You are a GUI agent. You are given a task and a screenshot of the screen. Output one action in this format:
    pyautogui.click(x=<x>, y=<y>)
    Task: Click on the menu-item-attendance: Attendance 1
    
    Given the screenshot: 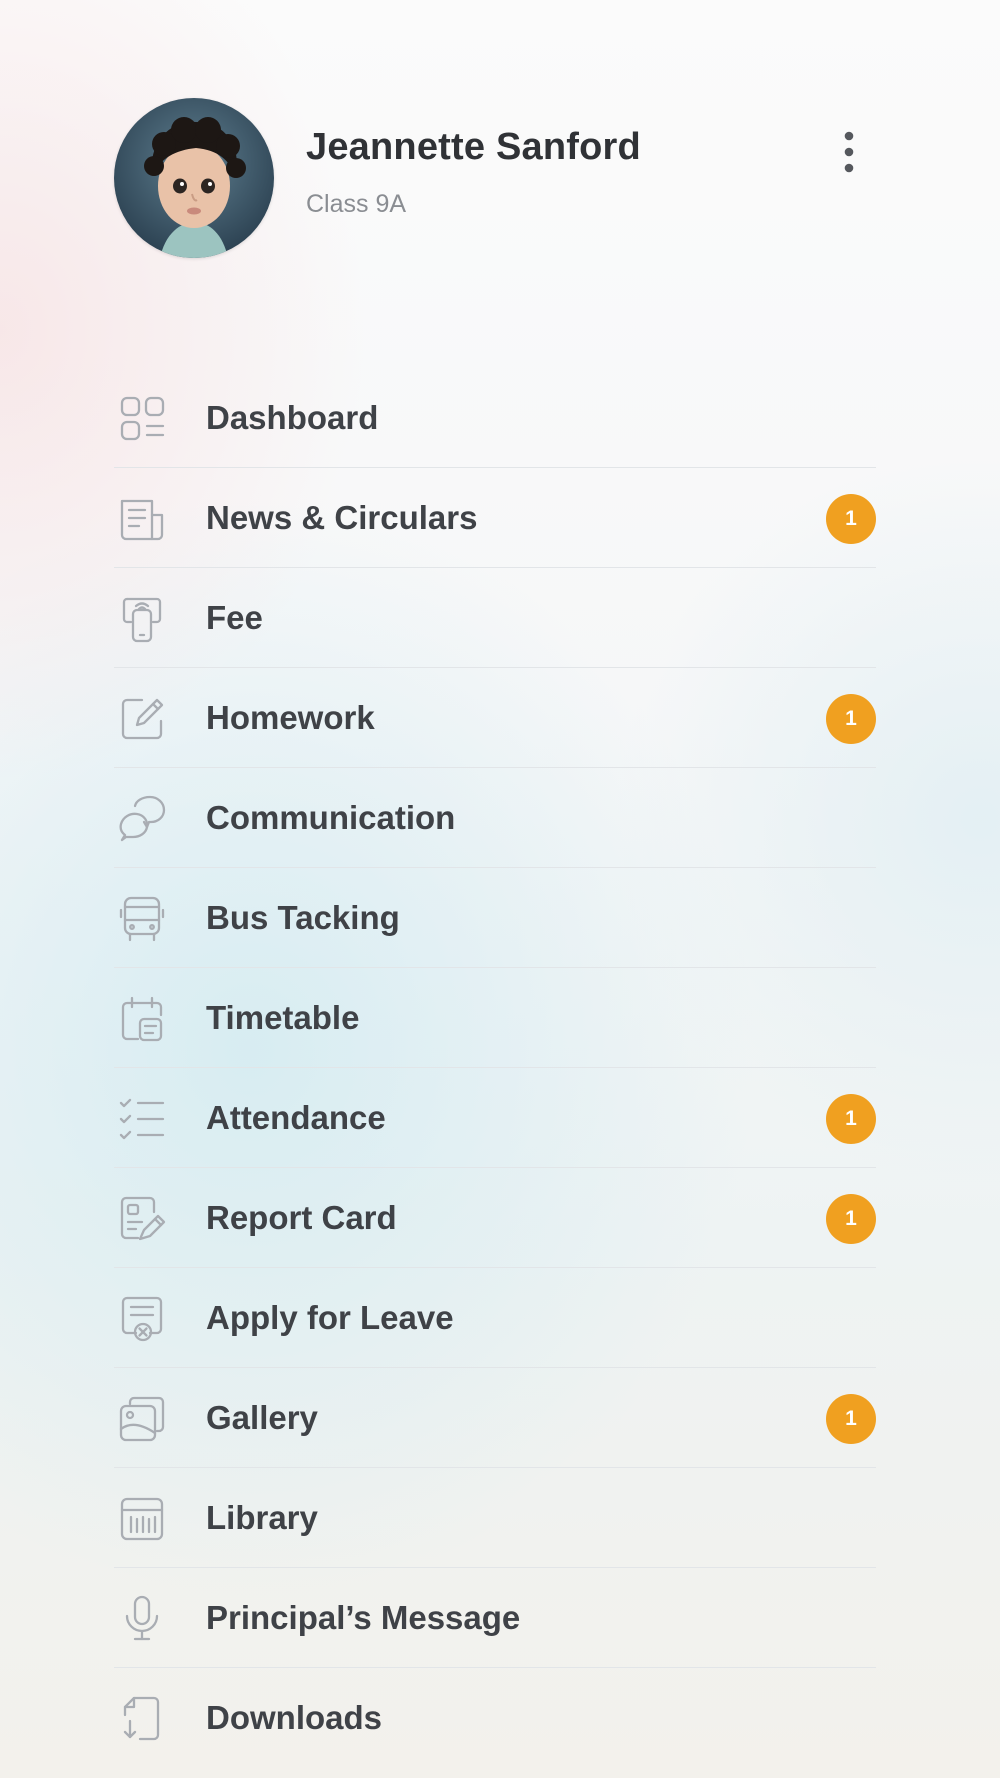 What is the action you would take?
    pyautogui.click(x=495, y=1118)
    